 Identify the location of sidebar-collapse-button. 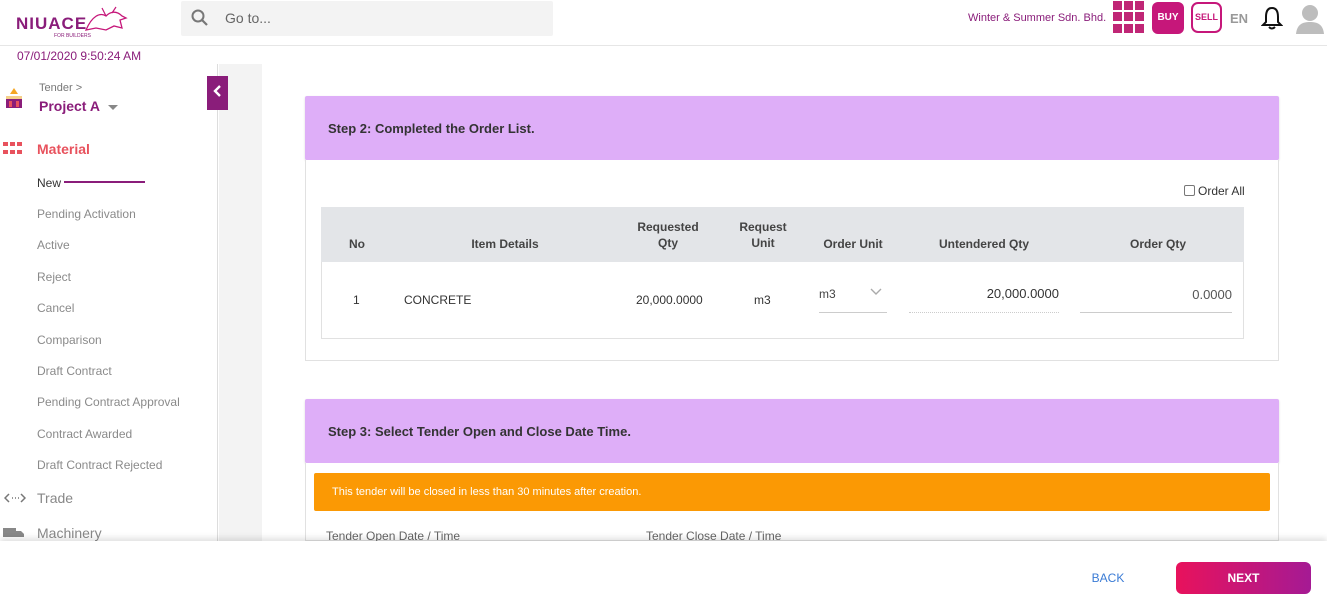
(217, 93).